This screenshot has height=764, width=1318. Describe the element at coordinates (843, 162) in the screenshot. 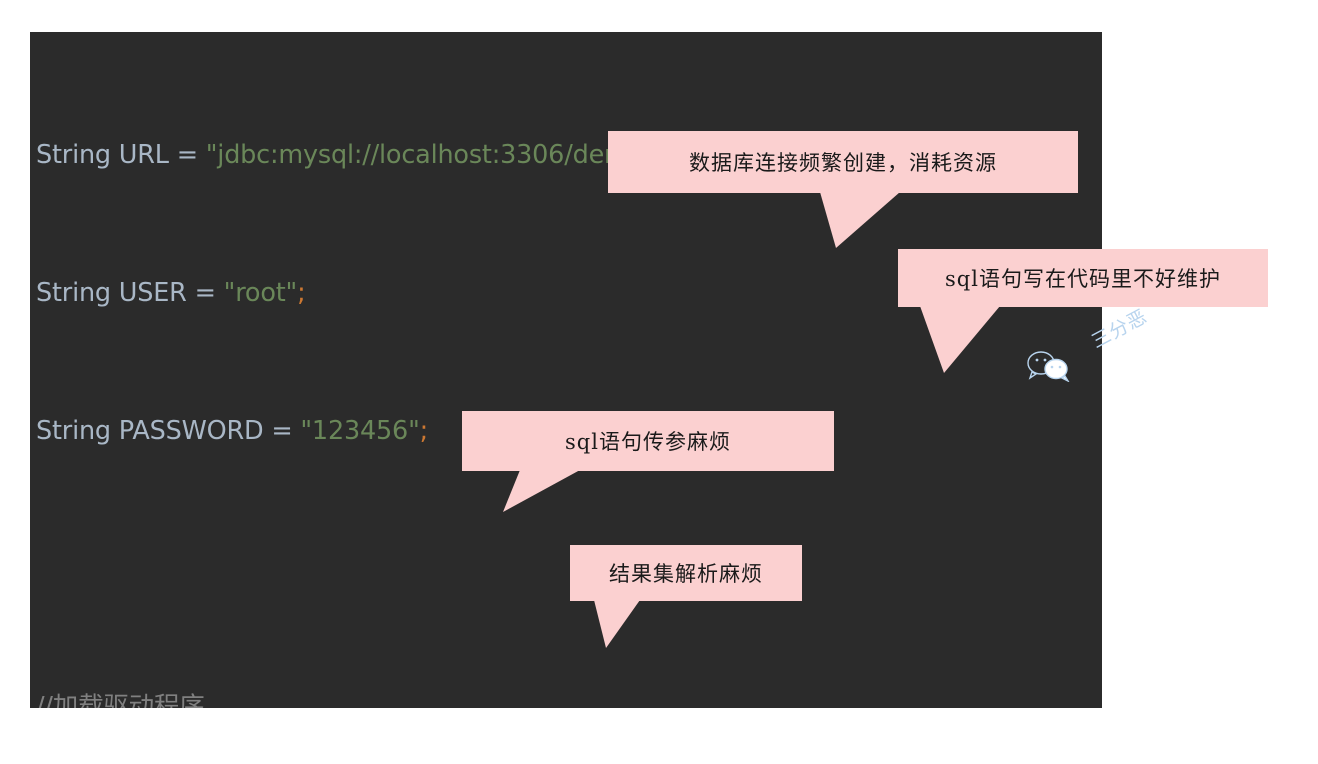

I see `callout-connection-cost: 数据库连接频繁创建，消耗资源` at that location.